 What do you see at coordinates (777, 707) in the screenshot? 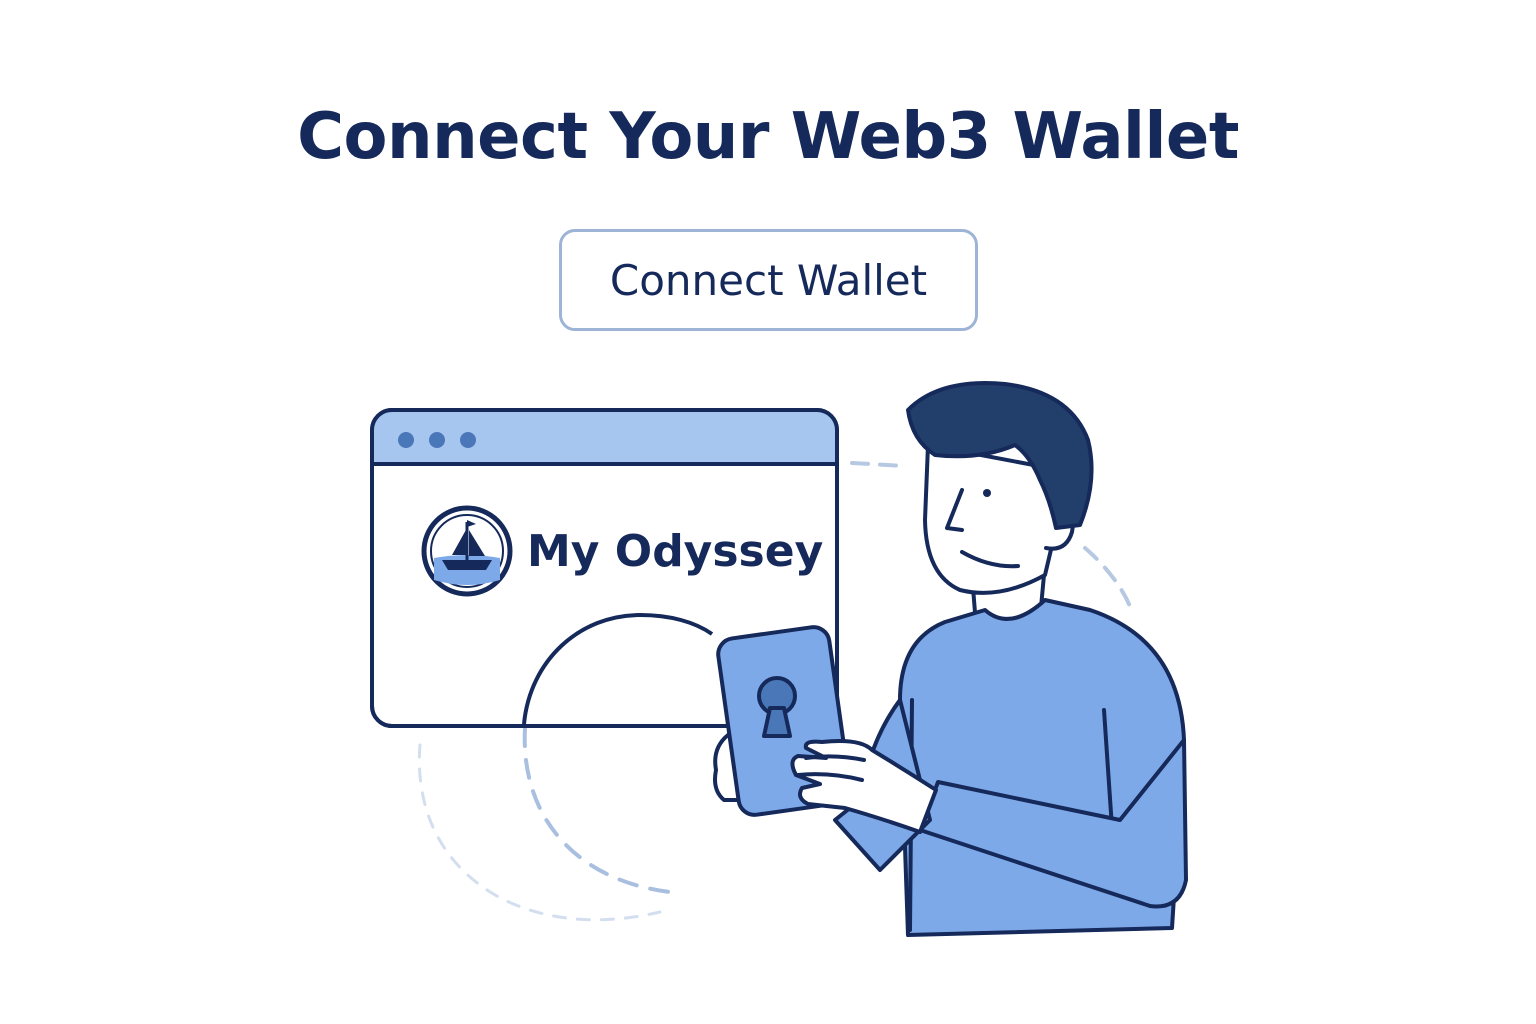
I see `keyhole-icon` at bounding box center [777, 707].